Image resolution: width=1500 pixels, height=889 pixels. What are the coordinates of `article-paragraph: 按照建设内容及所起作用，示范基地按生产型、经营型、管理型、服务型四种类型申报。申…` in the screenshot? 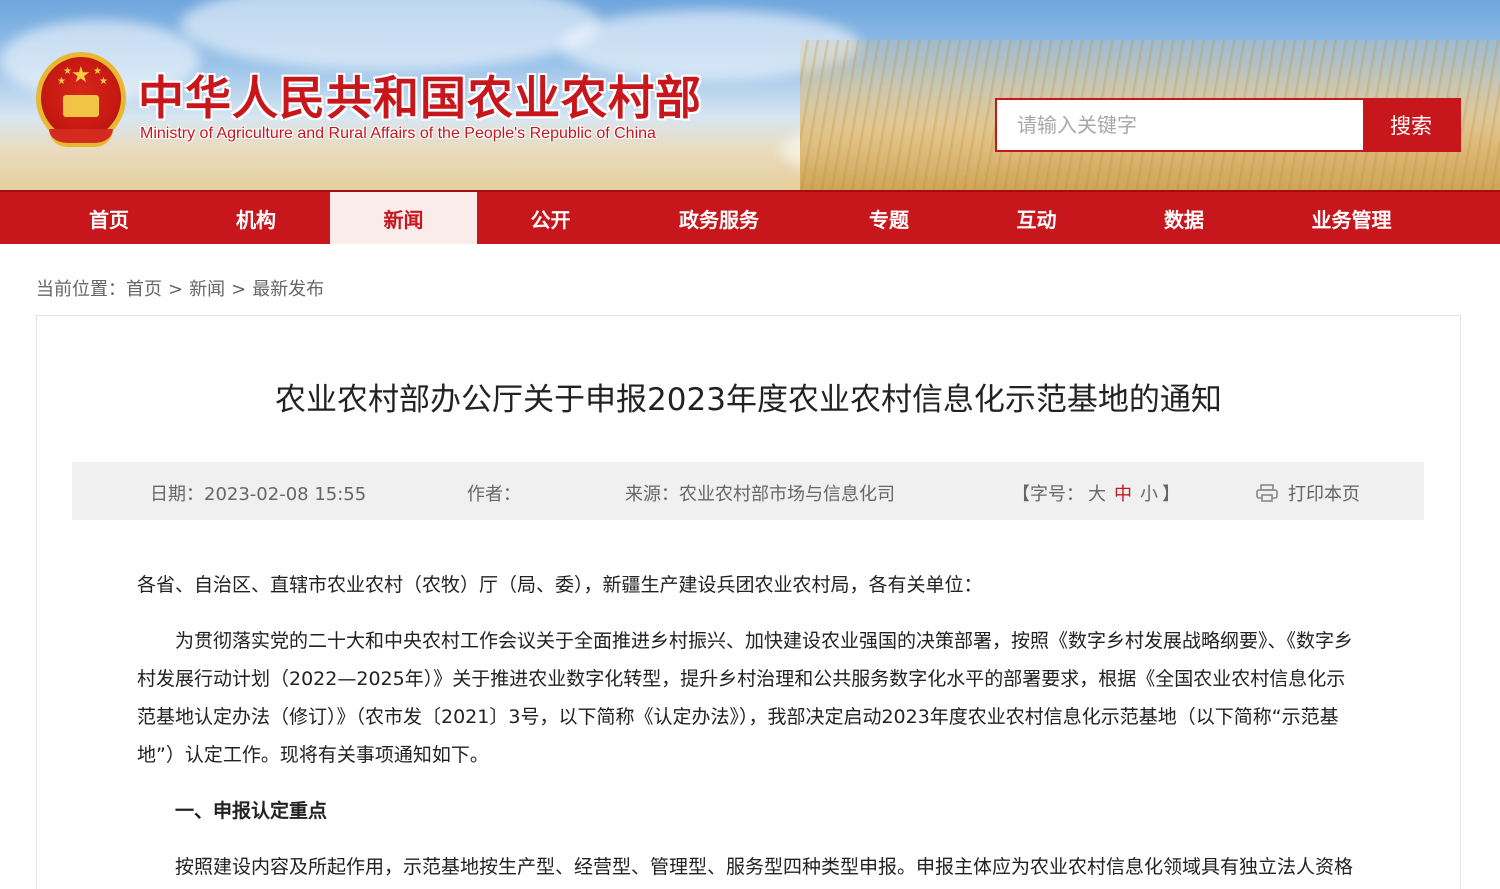 It's located at (764, 867).